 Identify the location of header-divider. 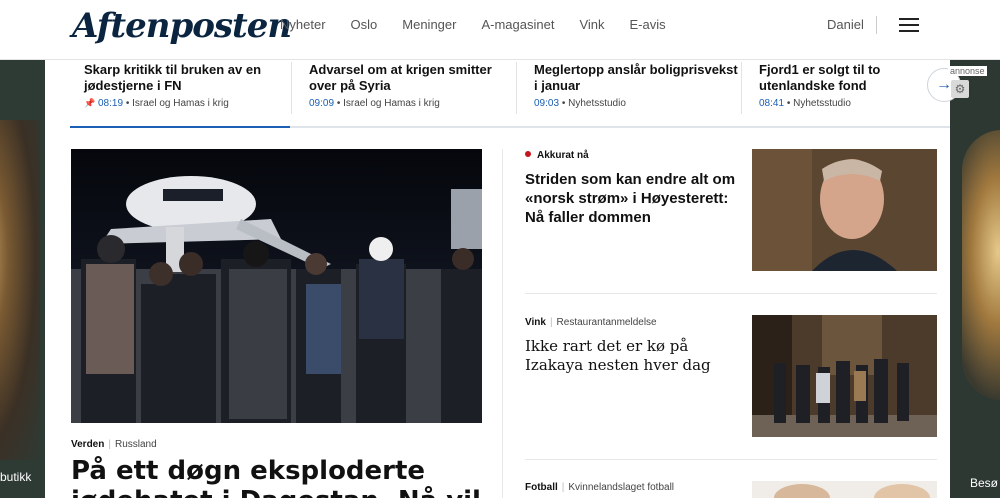
(876, 25).